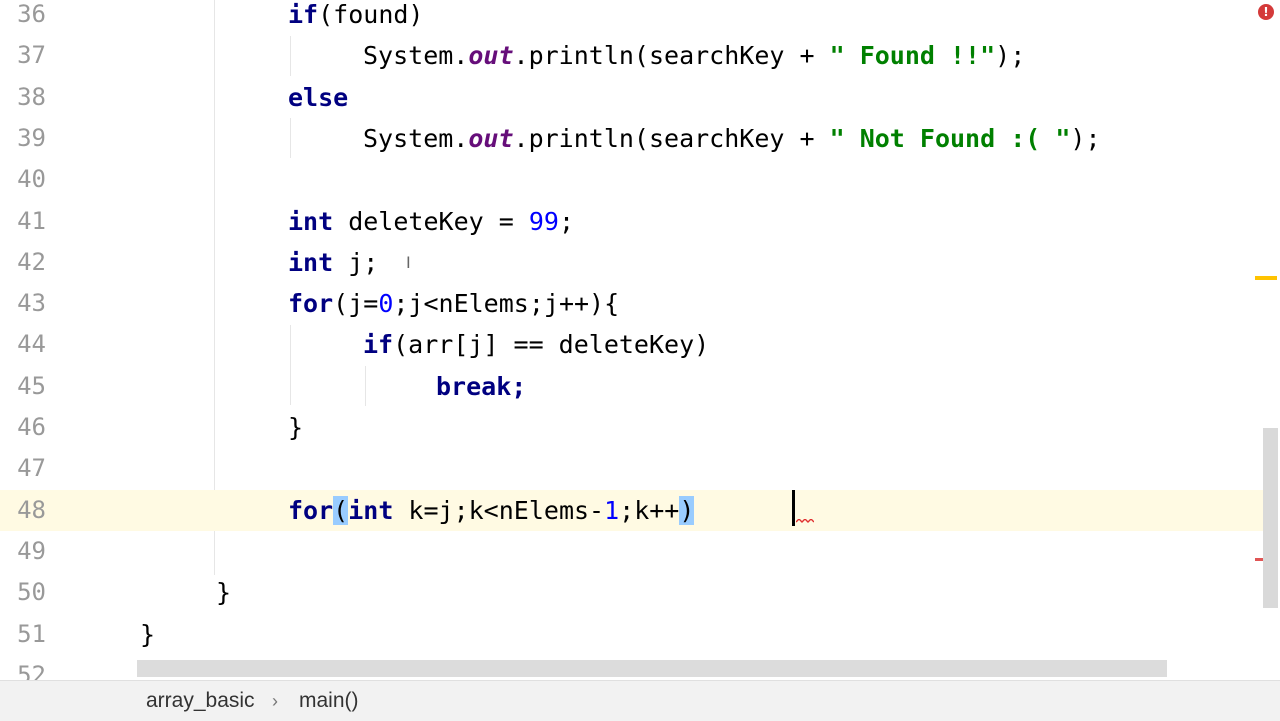 The width and height of the screenshot is (1280, 721). Describe the element at coordinates (632, 97) in the screenshot. I see `code-line: 38 else` at that location.